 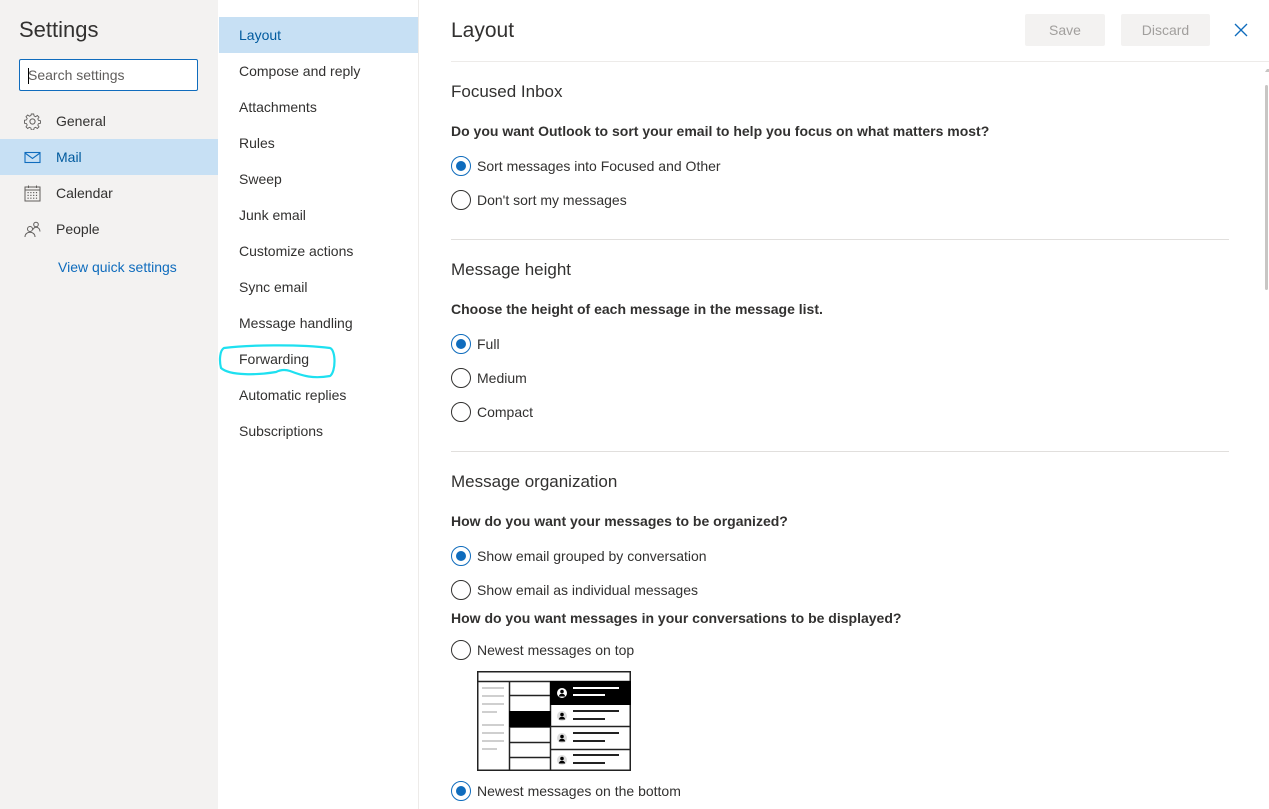 I want to click on search-settings-input, so click(x=108, y=75).